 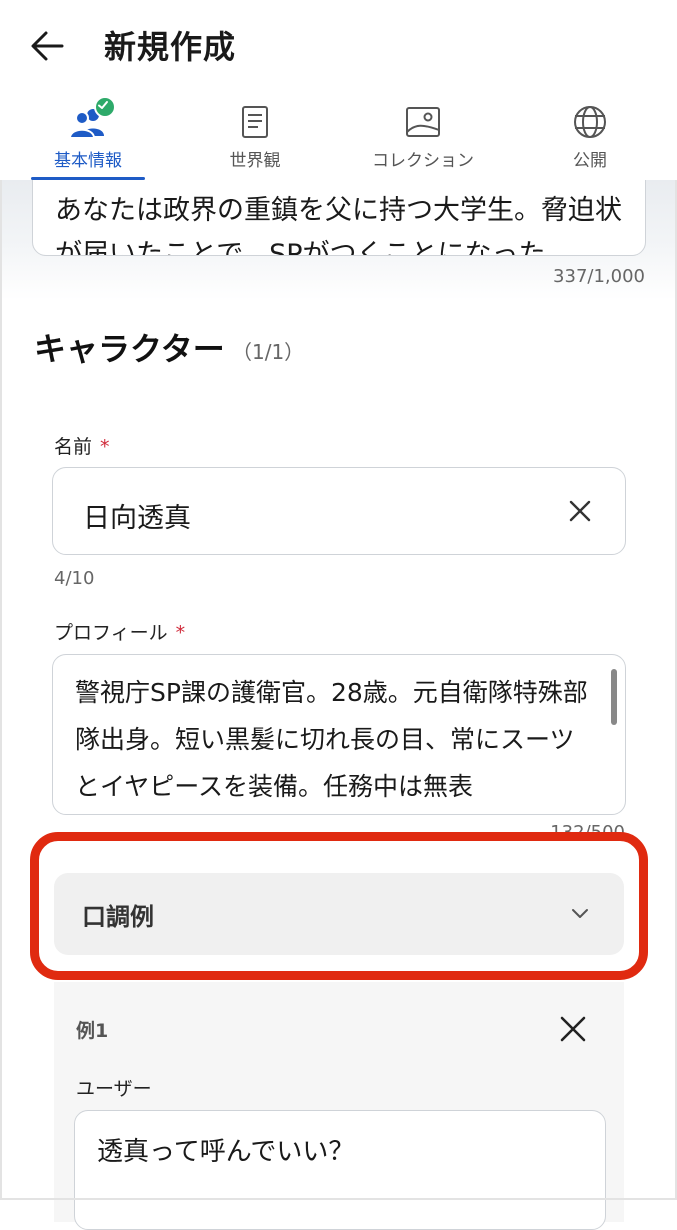 I want to click on profile-label: プロフィール *, so click(x=119, y=631).